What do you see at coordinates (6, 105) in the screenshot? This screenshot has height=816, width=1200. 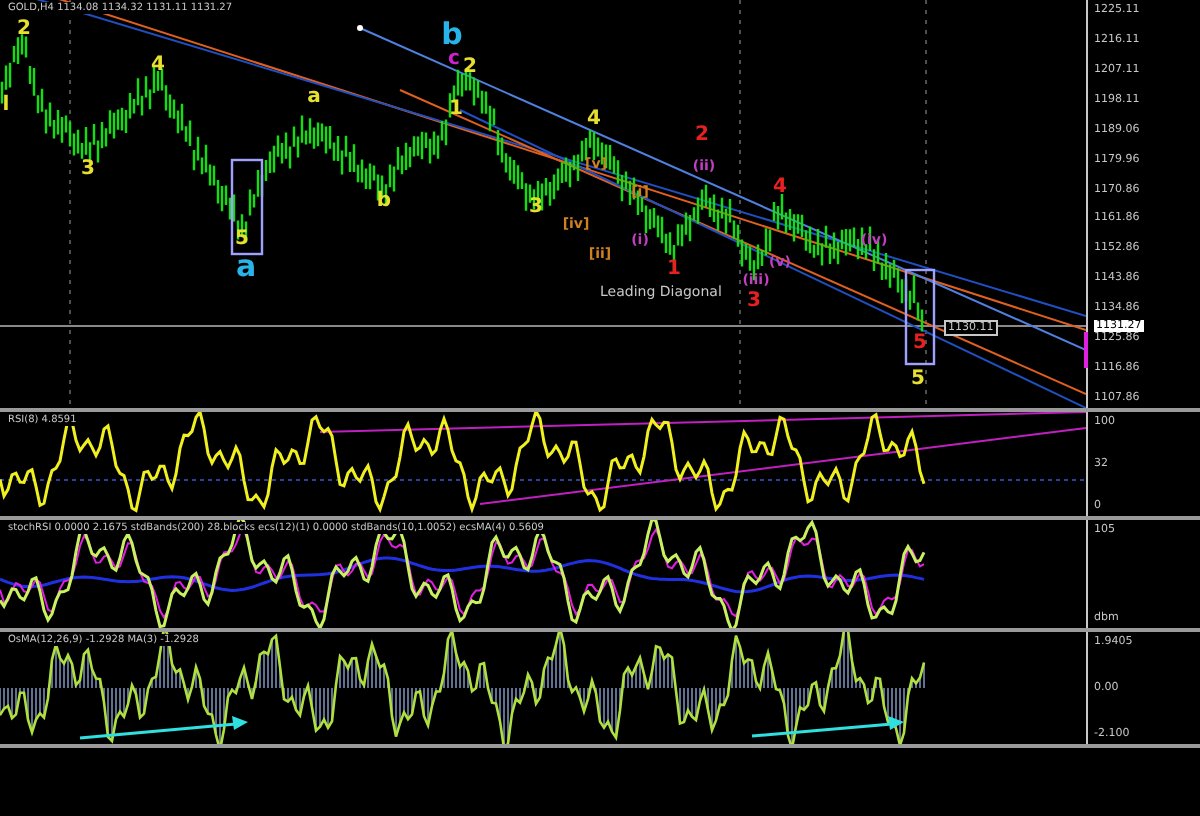 I see `wave-label: l` at bounding box center [6, 105].